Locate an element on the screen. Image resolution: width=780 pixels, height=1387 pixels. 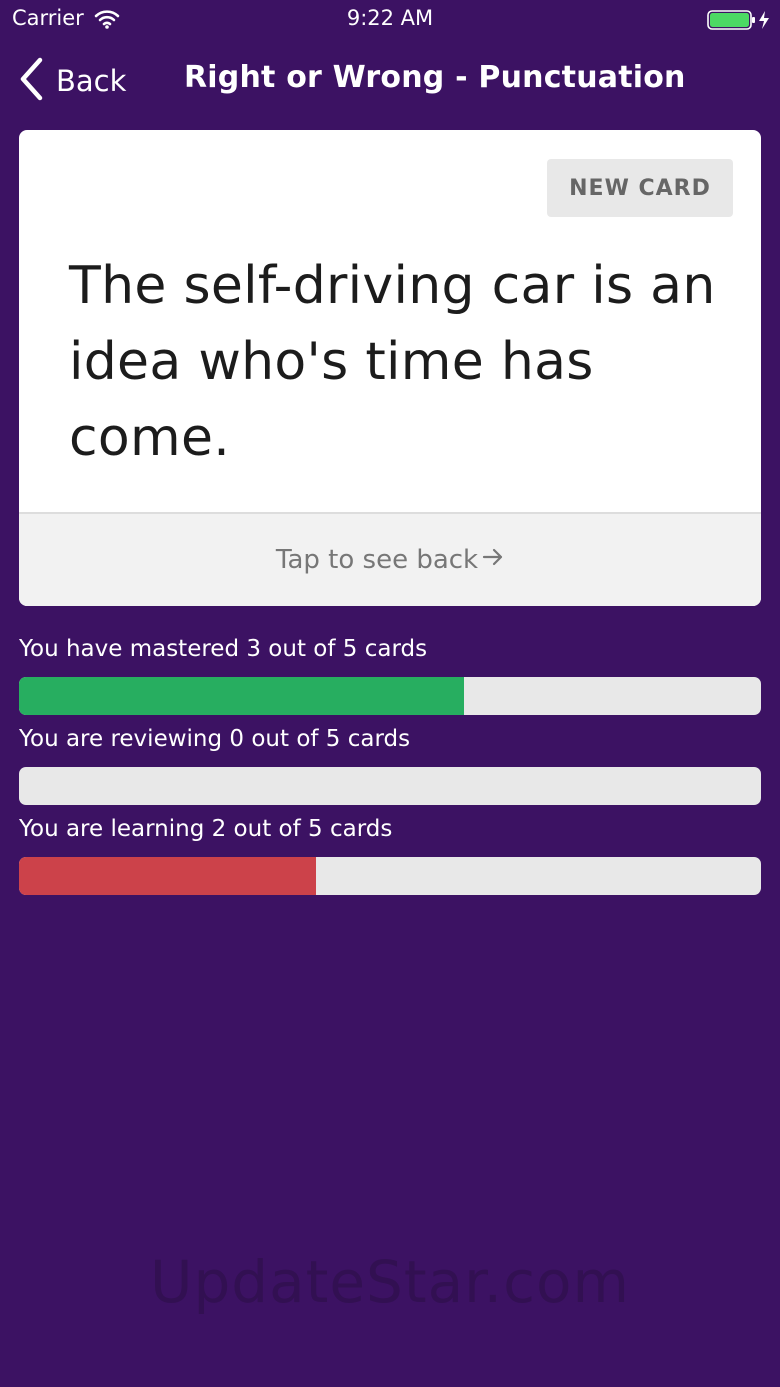
page-title: Right or Wrong - Punctuation is located at coordinates (435, 77).